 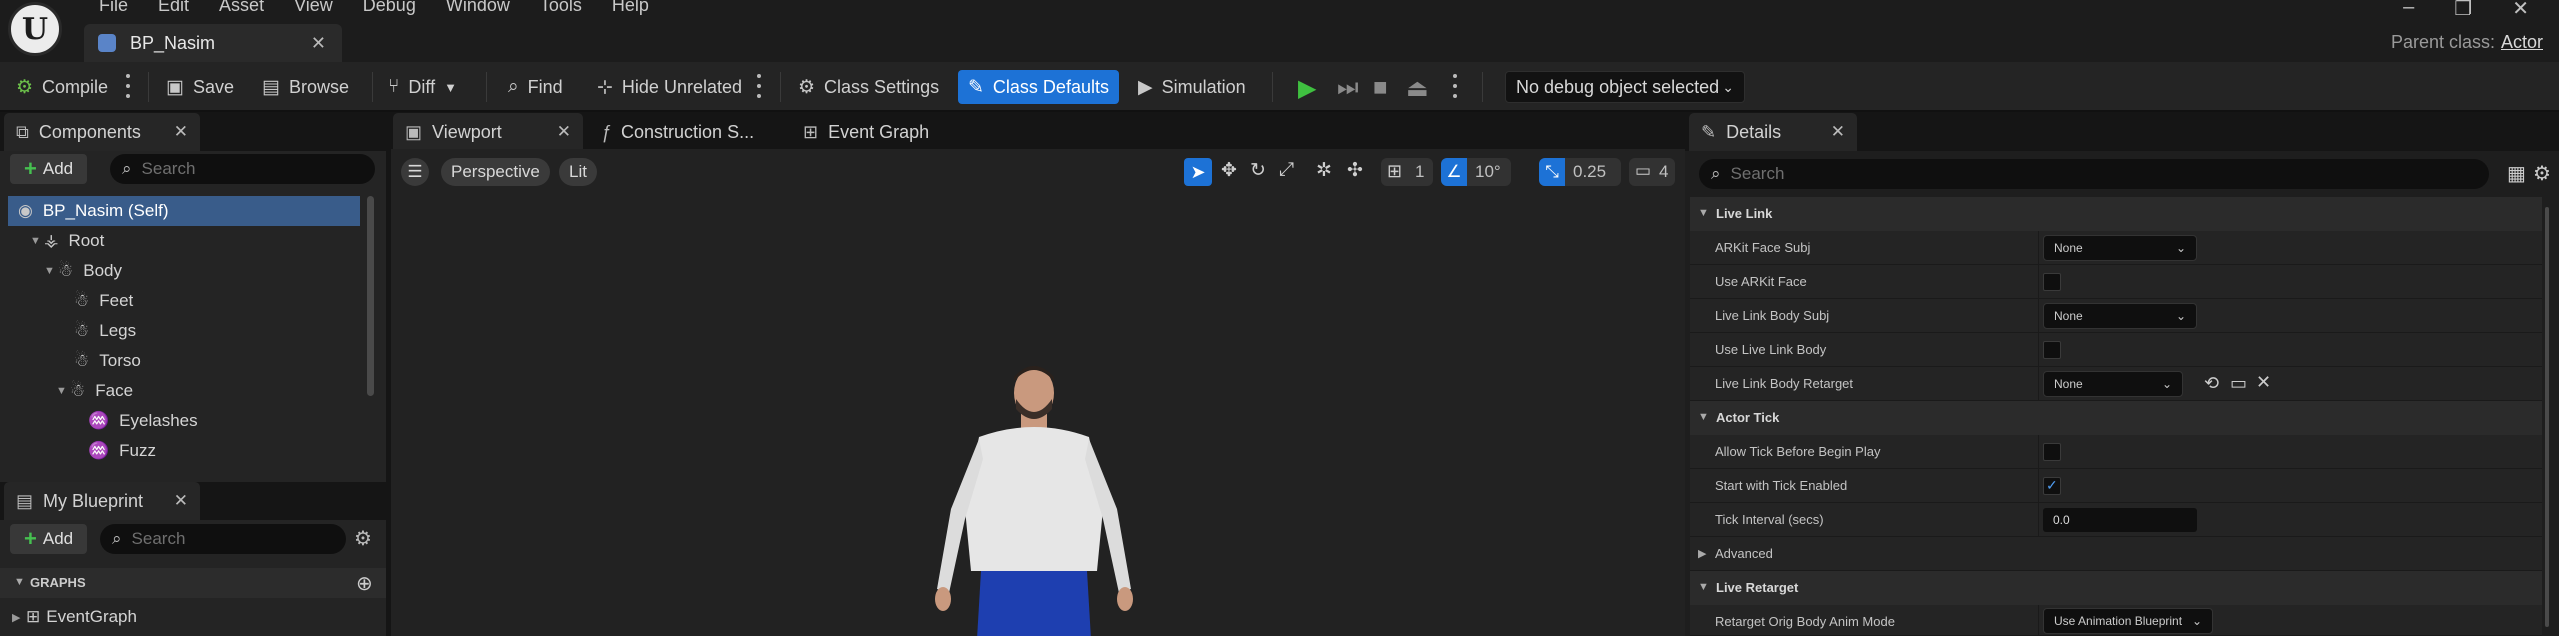 I want to click on category-live-link: ▼ Live Link, so click(x=2116, y=214).